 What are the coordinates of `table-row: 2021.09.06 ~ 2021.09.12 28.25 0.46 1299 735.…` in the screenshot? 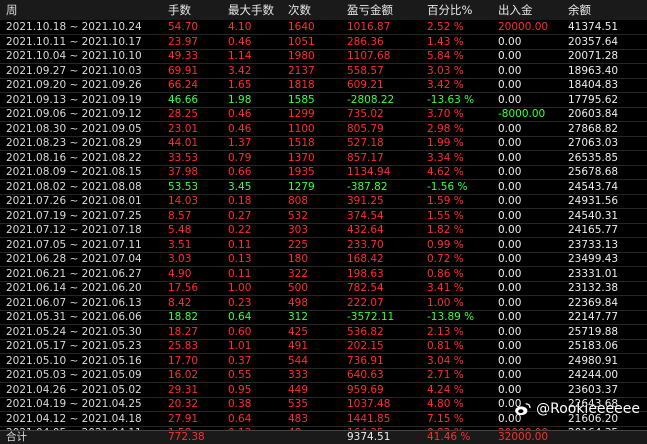 It's located at (323, 115).